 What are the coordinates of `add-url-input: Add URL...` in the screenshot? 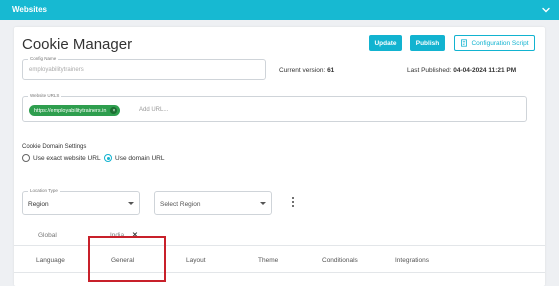 It's located at (153, 110).